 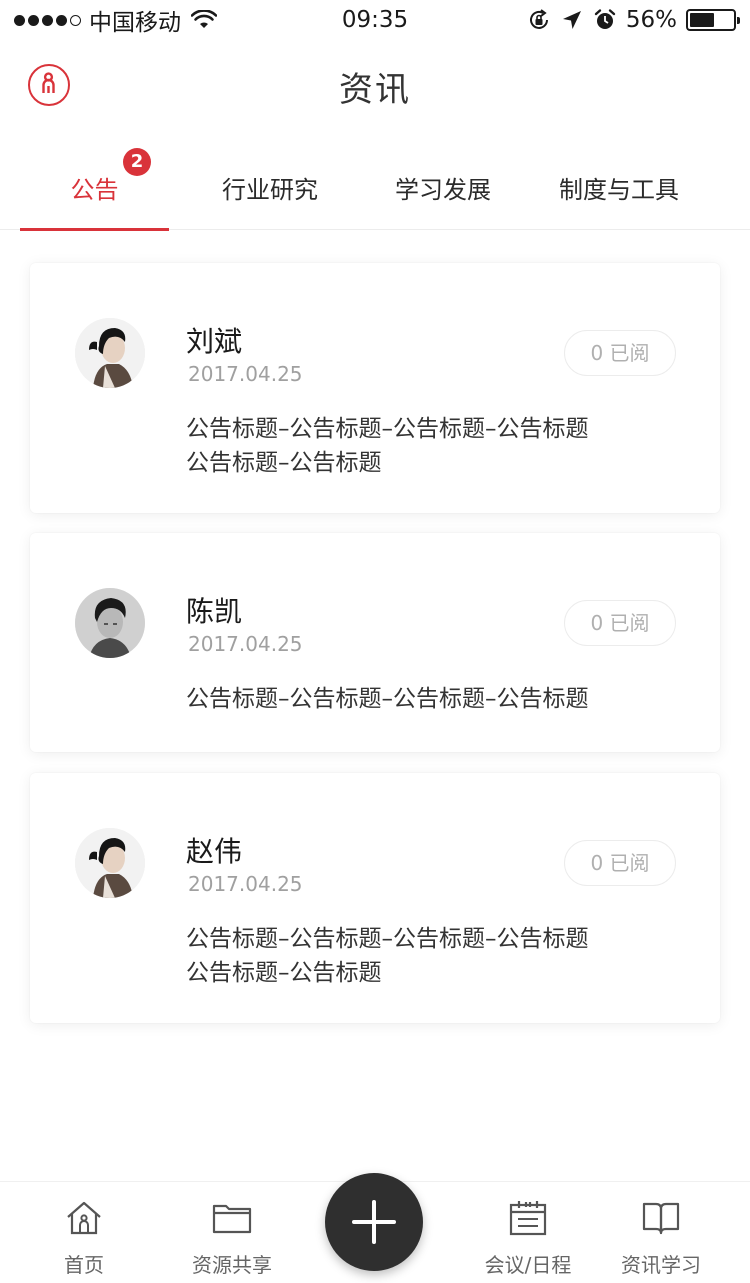 I want to click on tab-learning-development: 学习发展, so click(x=443, y=185).